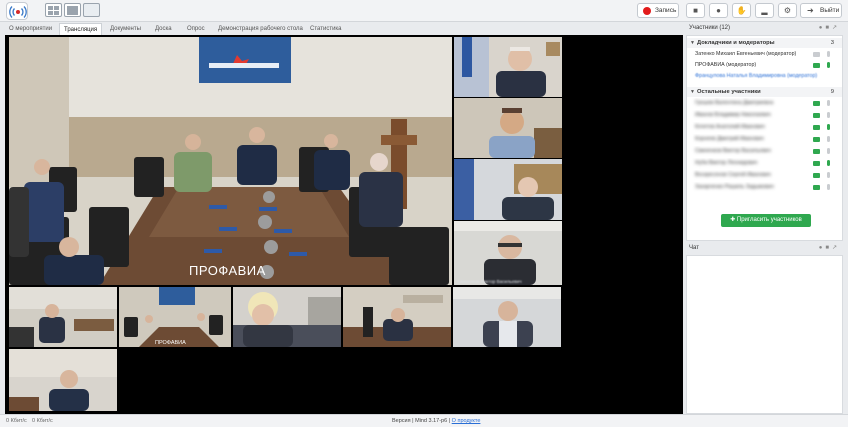 This screenshot has width=848, height=427. Describe the element at coordinates (326, 29) in the screenshot. I see `tab-statistics: Статистика` at that location.